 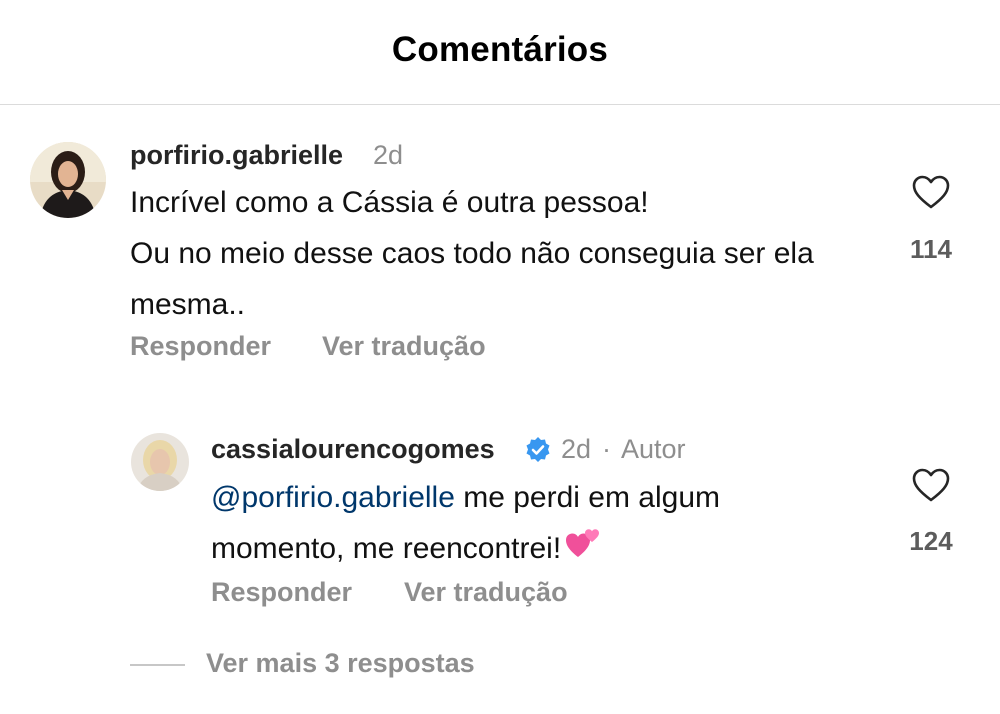 I want to click on mention-link: @porfirio.gabrielle, so click(x=333, y=497).